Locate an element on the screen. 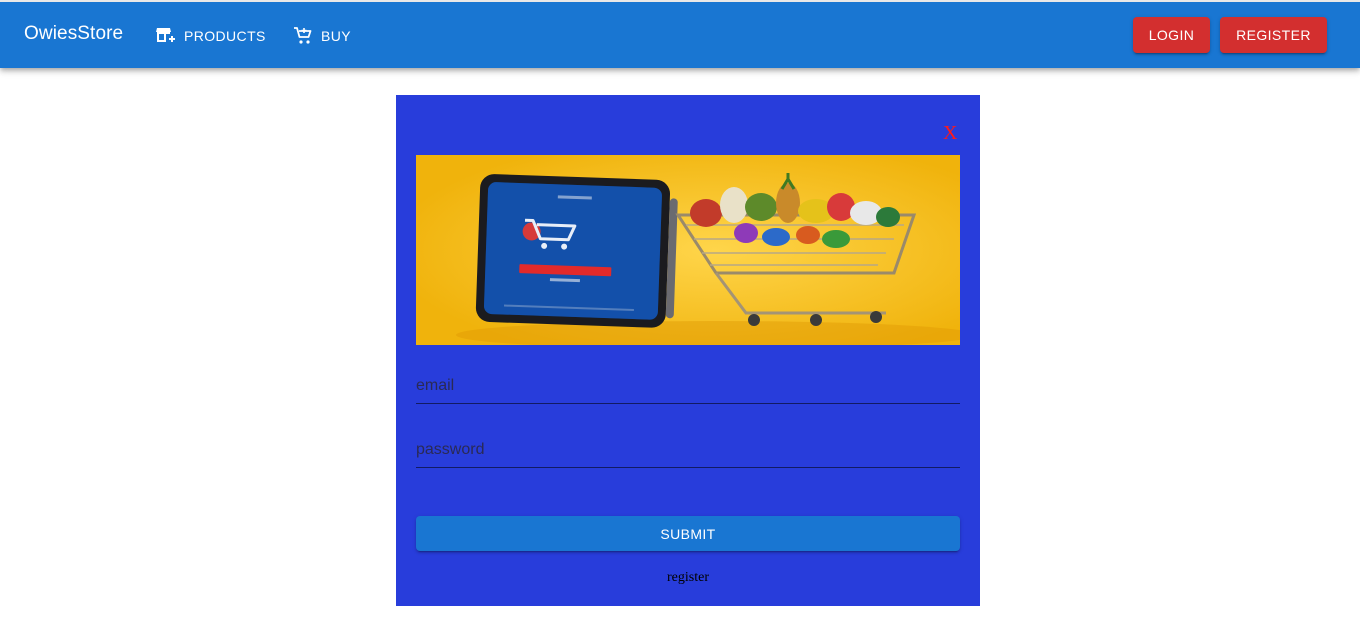  login-button: LOGIN is located at coordinates (1171, 35).